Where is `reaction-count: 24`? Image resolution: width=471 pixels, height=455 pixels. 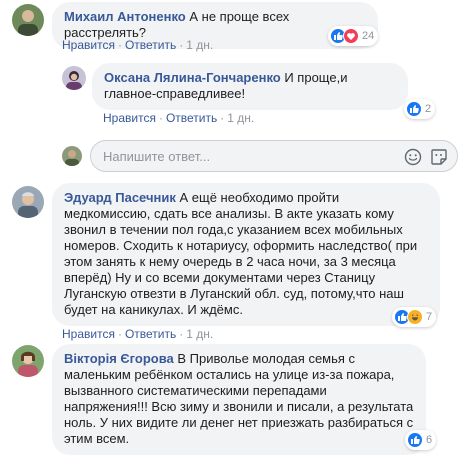
reaction-count: 24 is located at coordinates (368, 36).